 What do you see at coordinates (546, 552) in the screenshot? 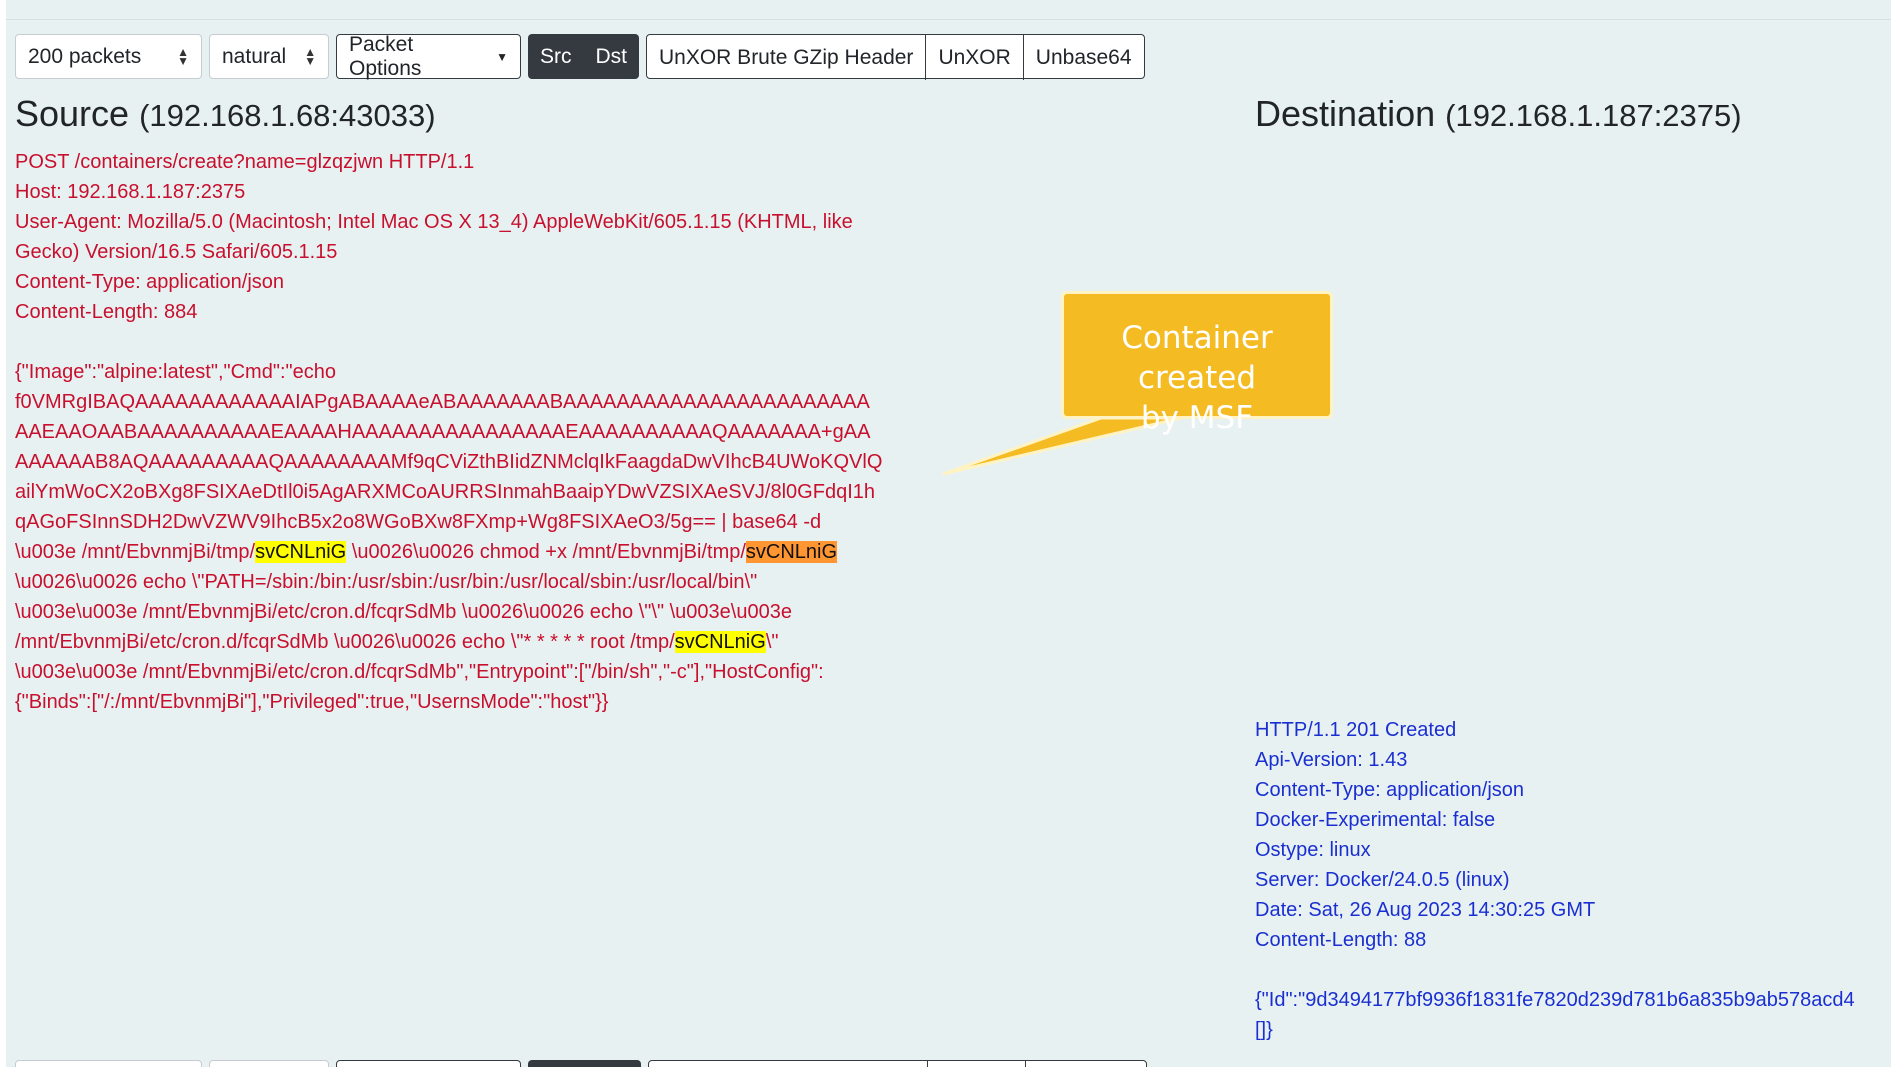
I see `payload-text: \u0026\u0026 chmod +x /mnt/EbvnmjBi/tmp/` at bounding box center [546, 552].